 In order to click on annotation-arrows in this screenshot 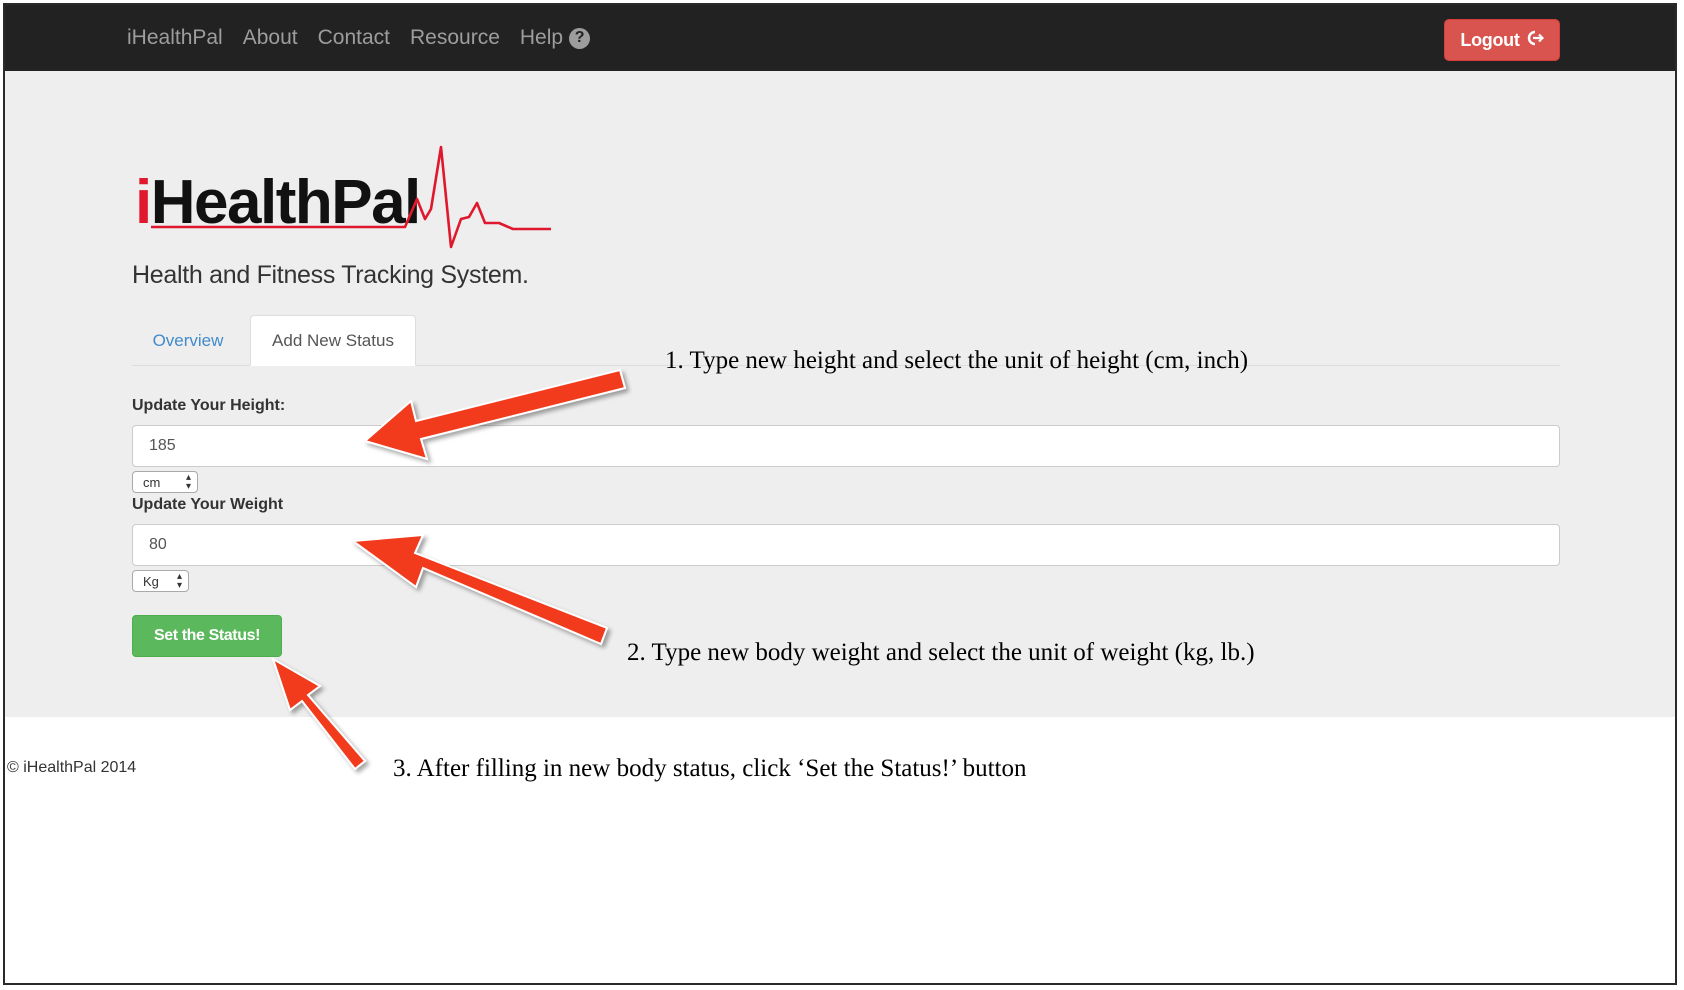, I will do `click(449, 569)`.